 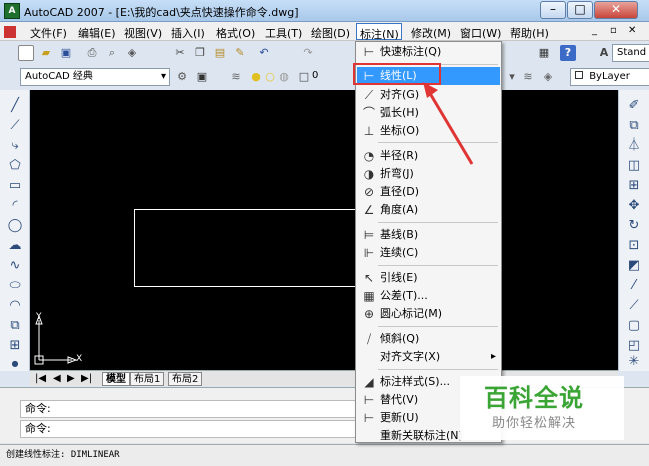 I want to click on cut-icon: ✂, so click(x=180, y=53).